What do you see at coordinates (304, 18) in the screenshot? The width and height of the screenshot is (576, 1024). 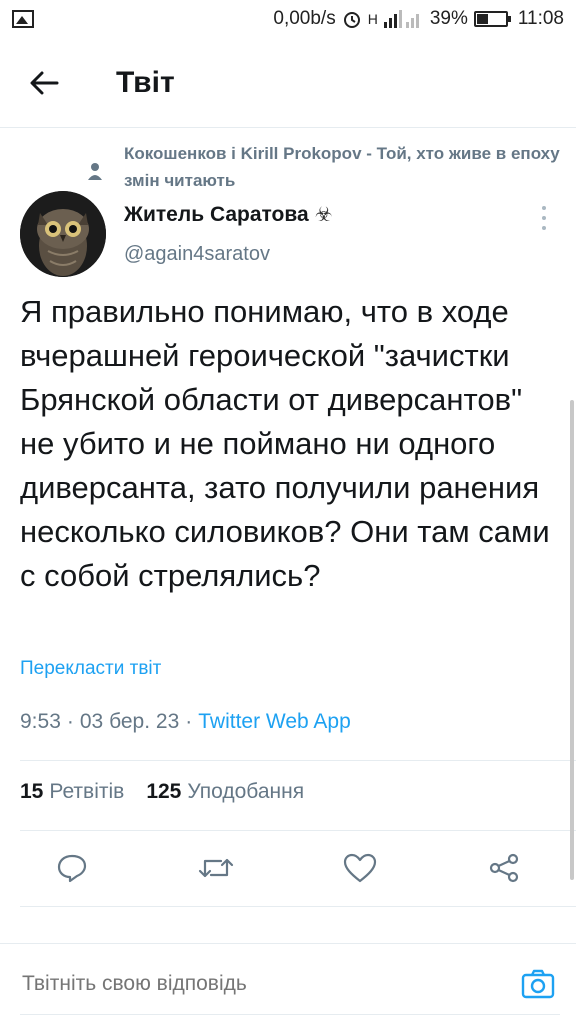 I see `network-speed: 0,00b/s` at bounding box center [304, 18].